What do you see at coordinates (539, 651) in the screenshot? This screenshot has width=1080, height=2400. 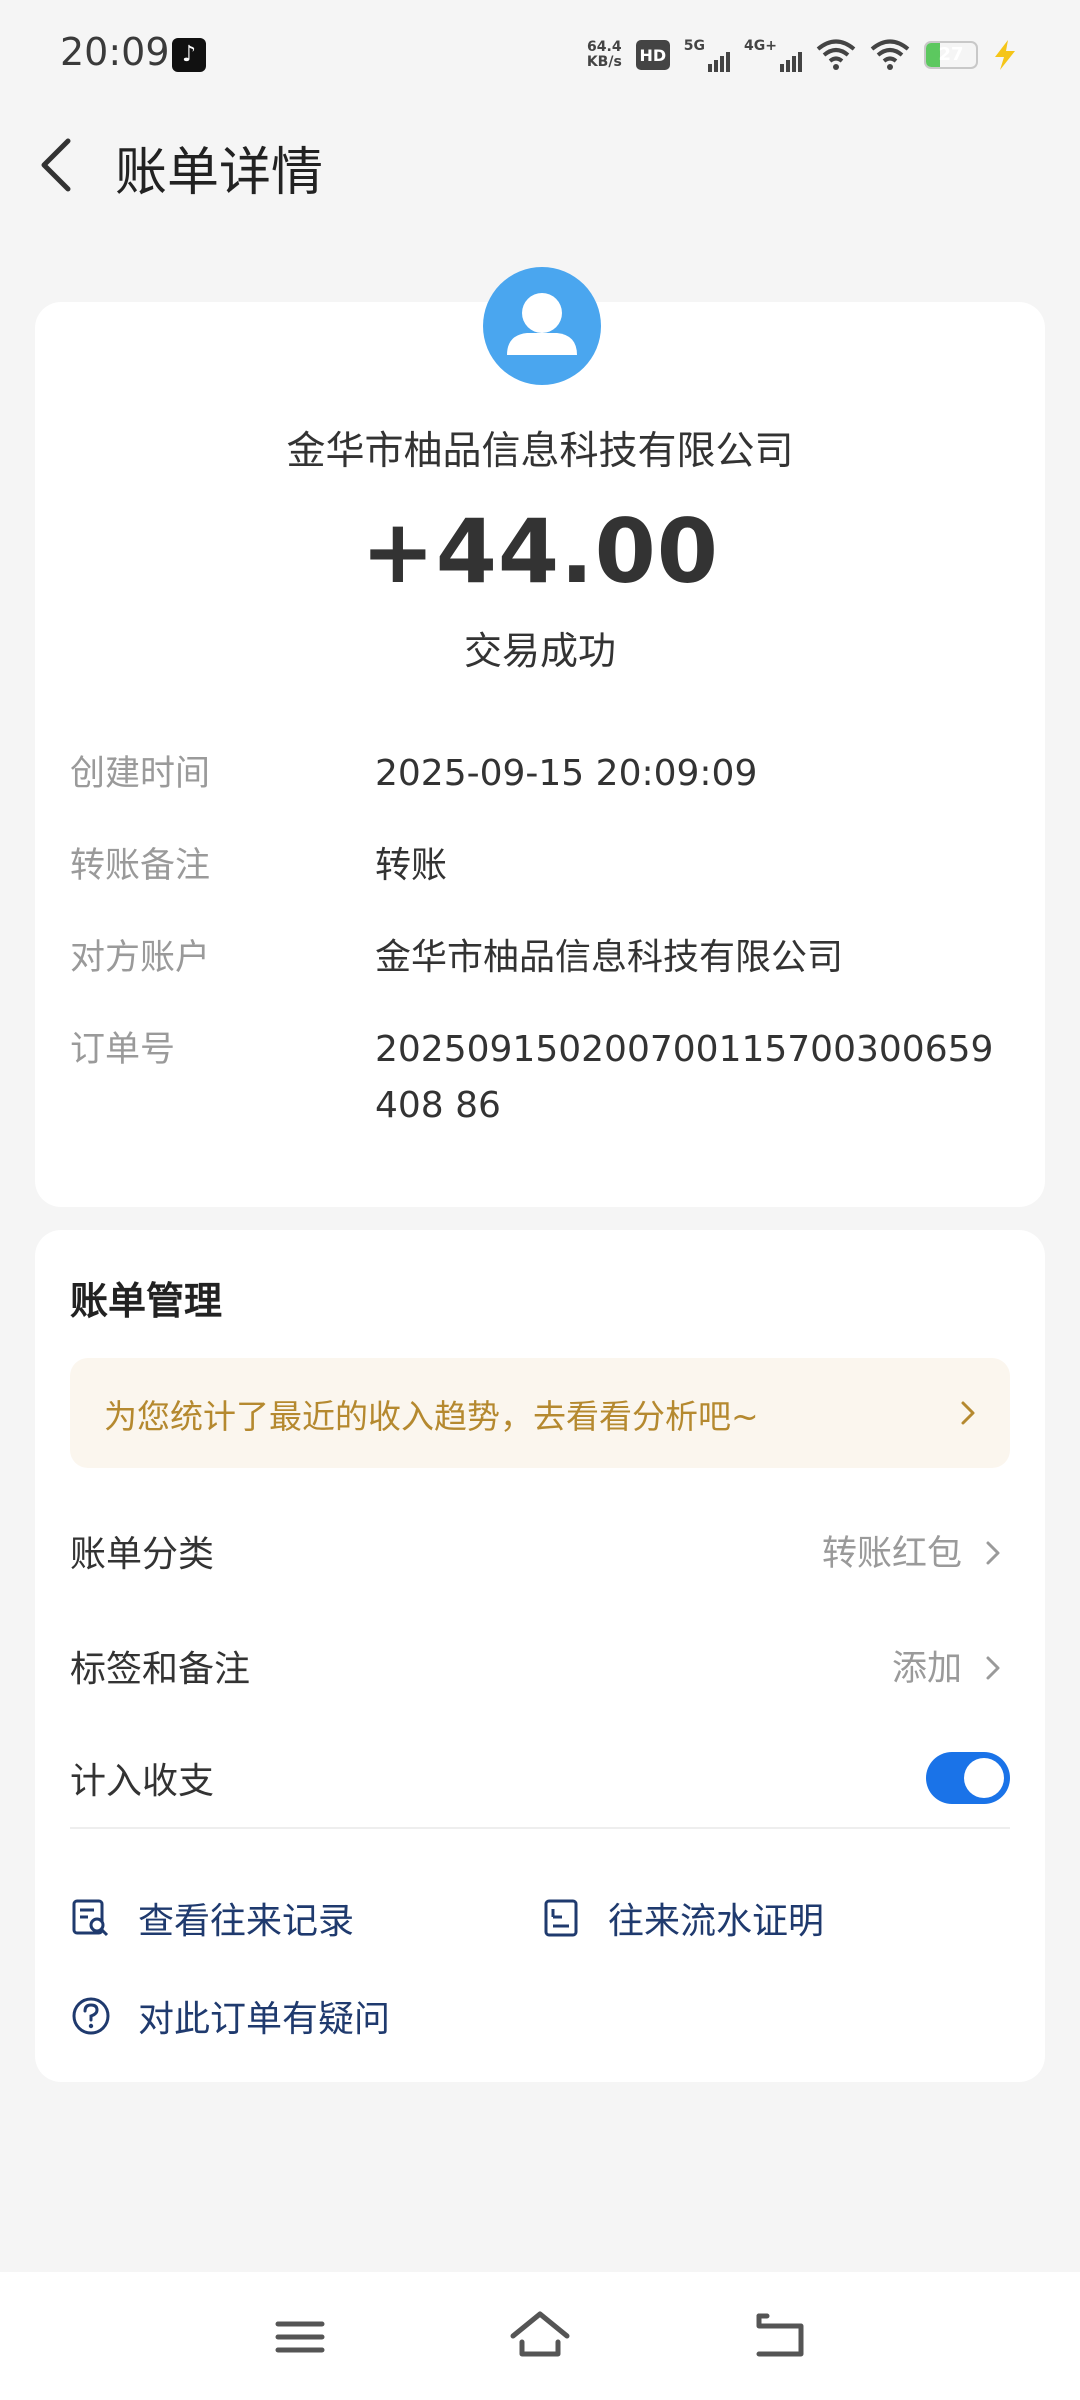 I see `transaction-status: 交易成功` at bounding box center [539, 651].